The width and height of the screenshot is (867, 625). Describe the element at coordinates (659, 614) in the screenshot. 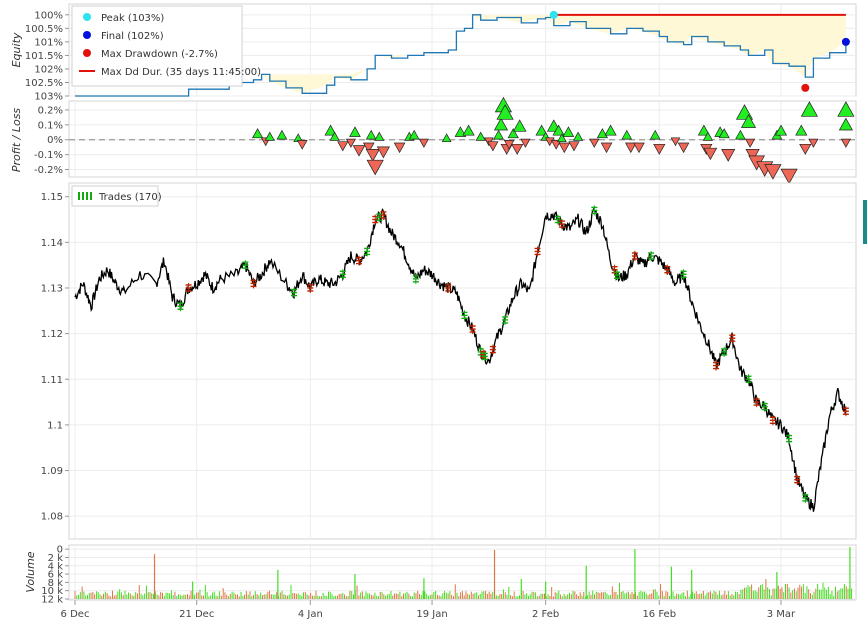

I see `x-tick-label: 16 Feb` at that location.